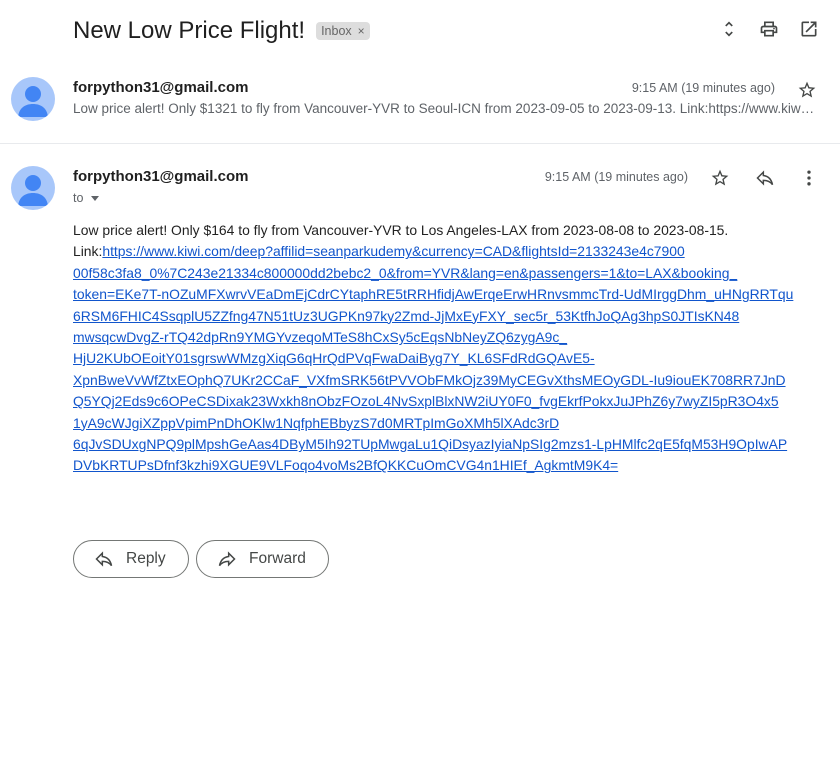 The width and height of the screenshot is (840, 778). What do you see at coordinates (809, 178) in the screenshot?
I see `more-vert-icon` at bounding box center [809, 178].